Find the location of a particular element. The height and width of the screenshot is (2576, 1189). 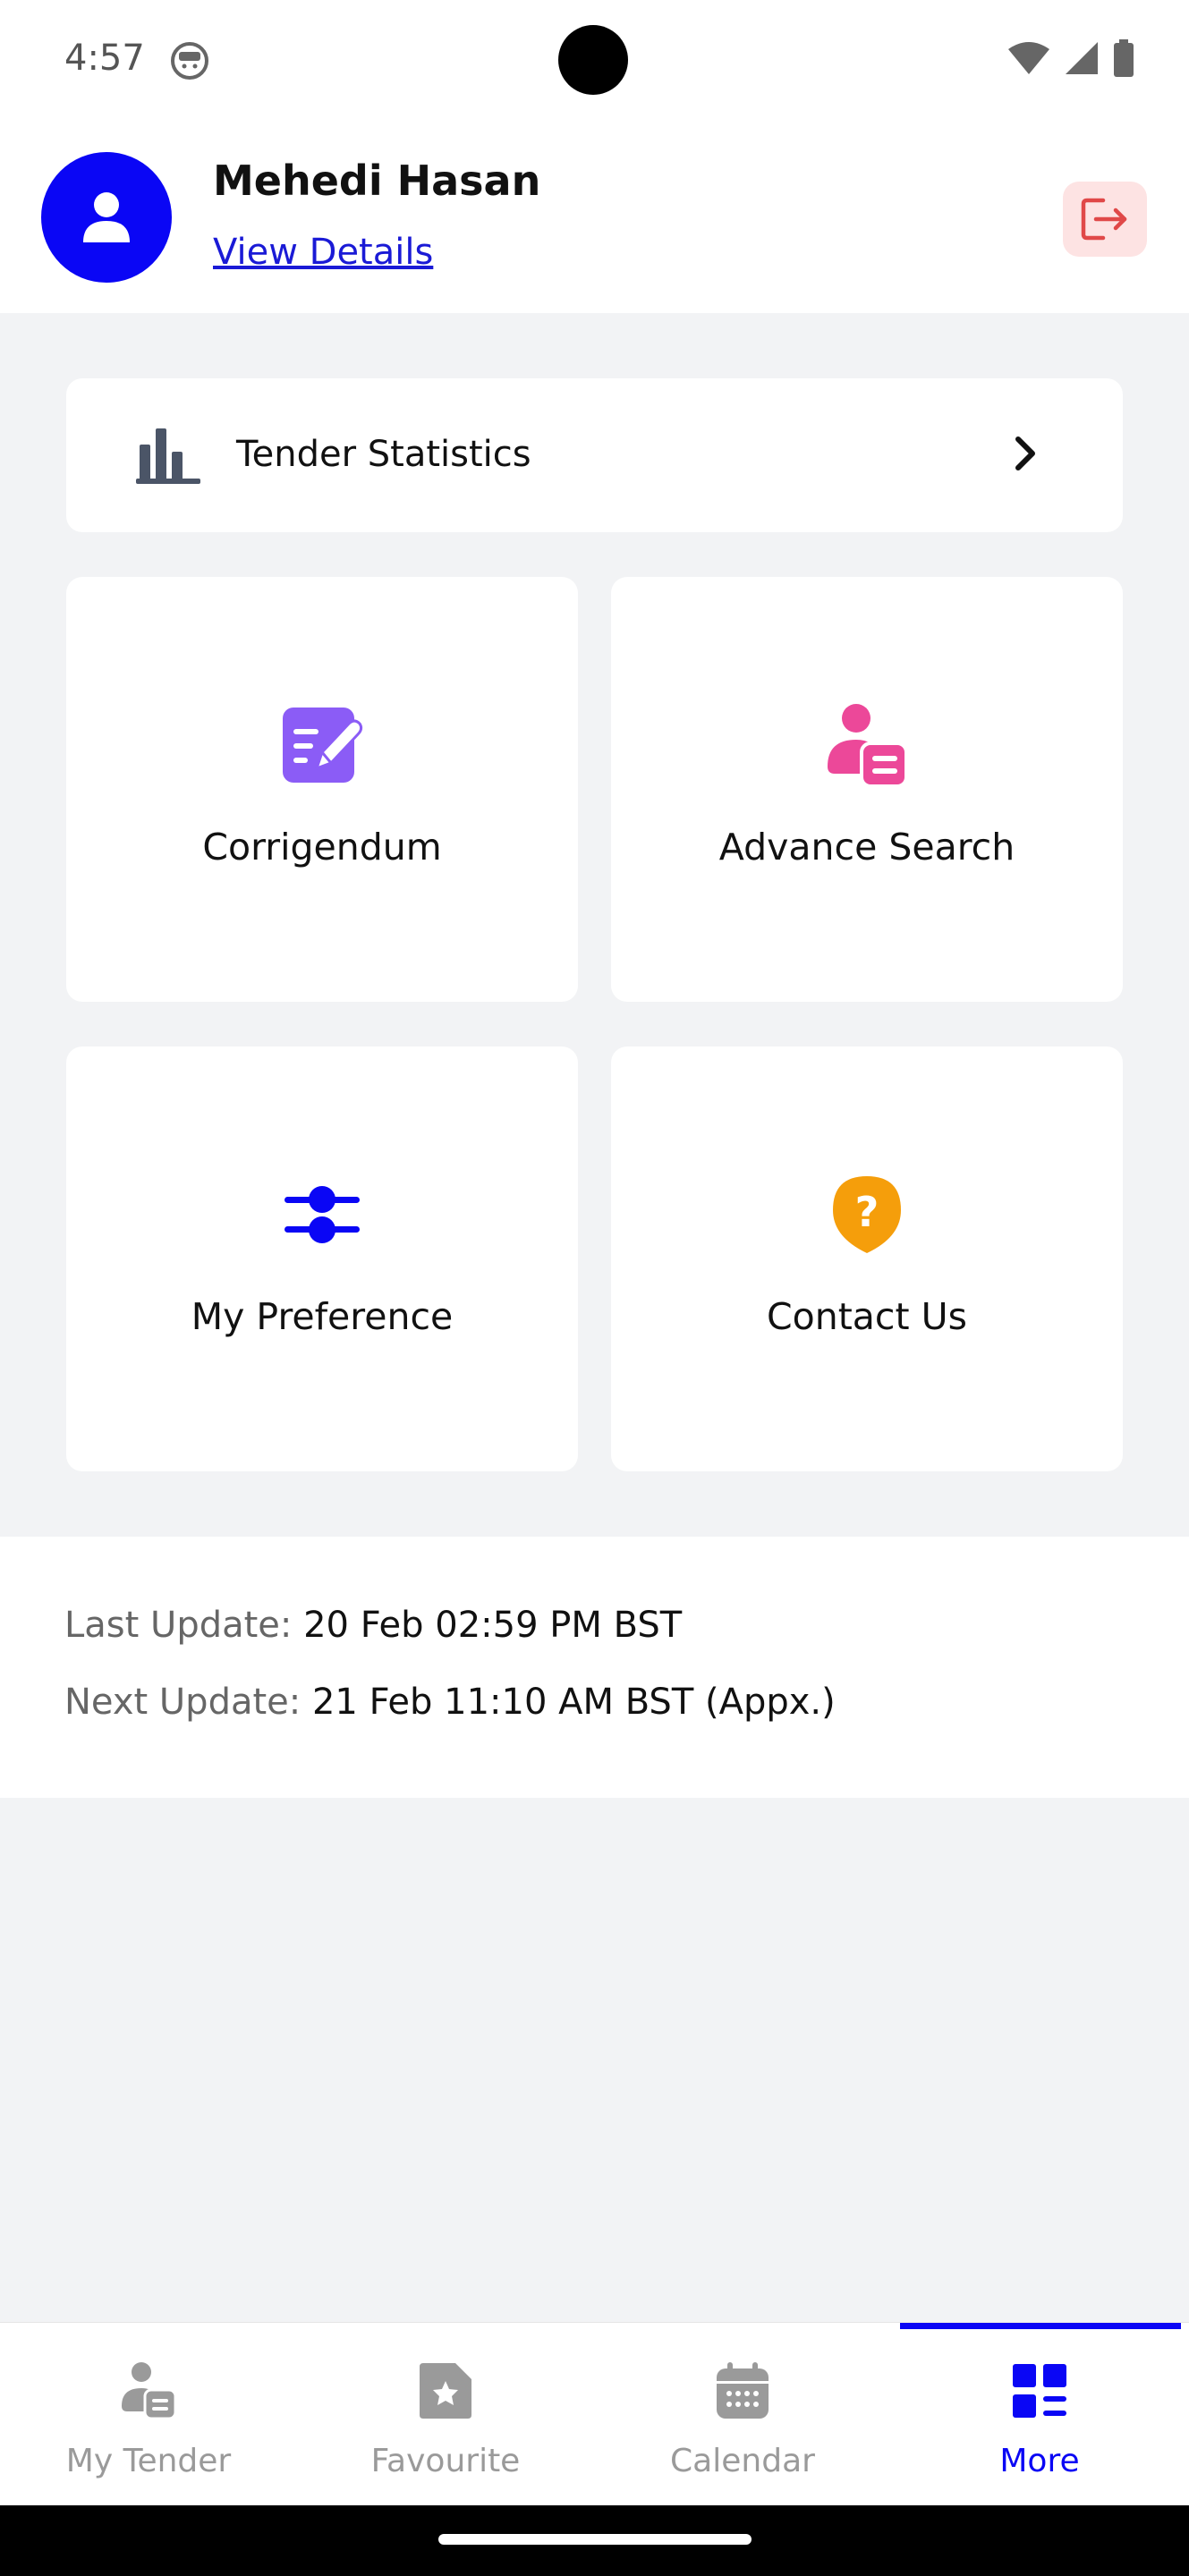

home-gesture-handle is located at coordinates (595, 2539).